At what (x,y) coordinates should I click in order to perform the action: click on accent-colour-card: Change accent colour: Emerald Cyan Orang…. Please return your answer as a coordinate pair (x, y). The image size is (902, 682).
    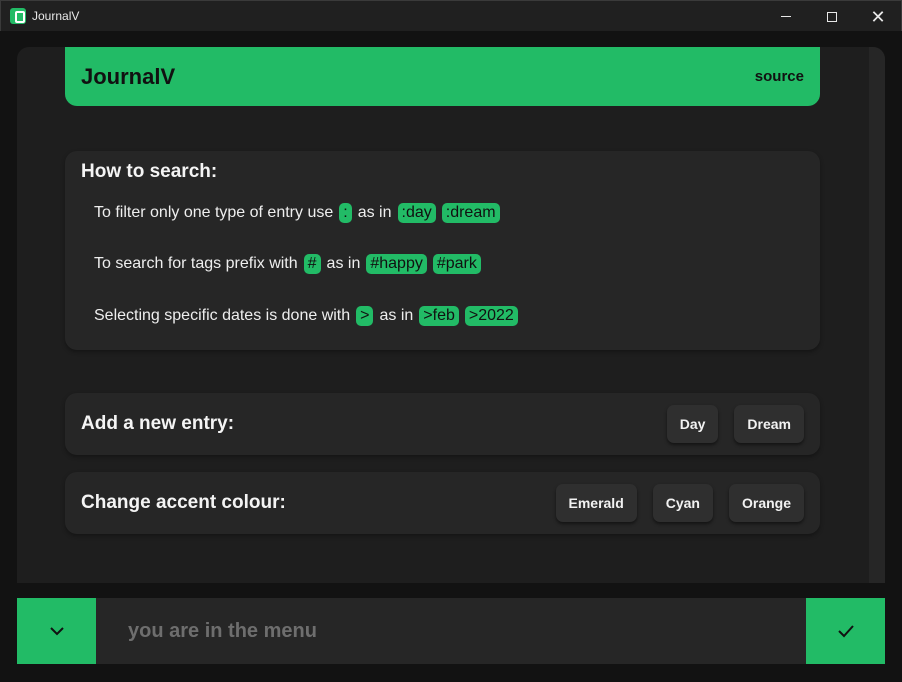
    Looking at the image, I should click on (442, 503).